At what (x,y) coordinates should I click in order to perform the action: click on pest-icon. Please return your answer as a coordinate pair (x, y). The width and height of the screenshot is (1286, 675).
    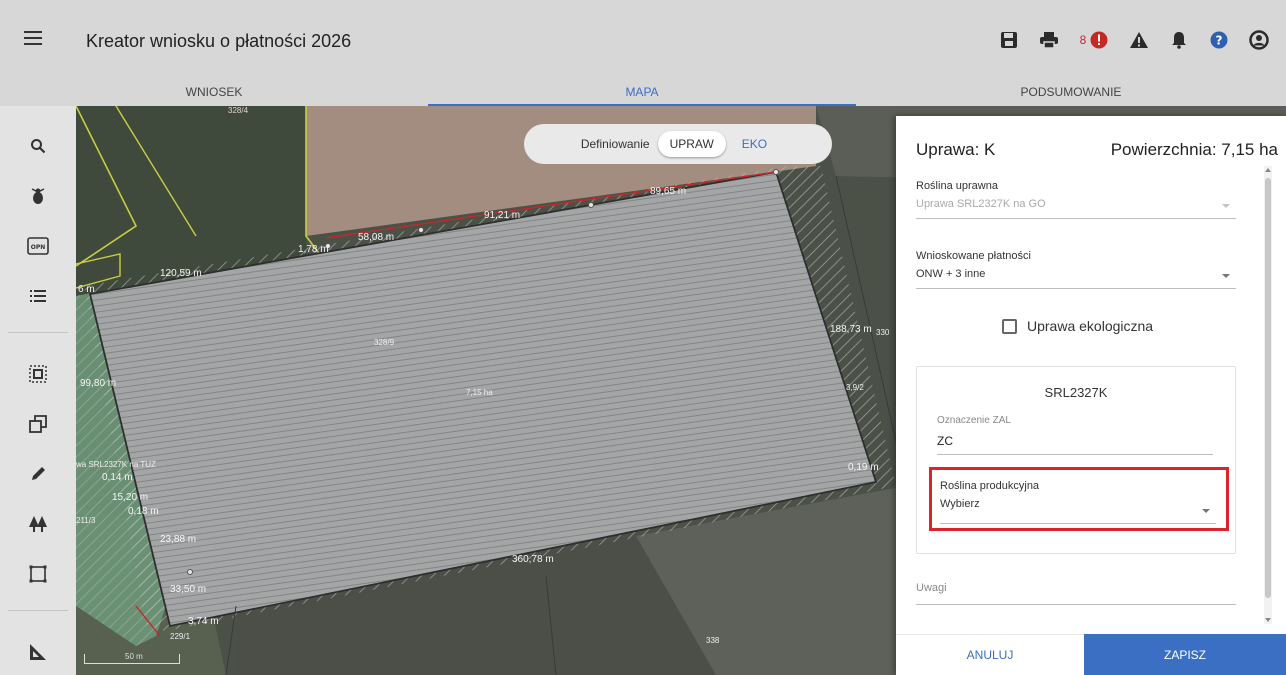
    Looking at the image, I should click on (38, 196).